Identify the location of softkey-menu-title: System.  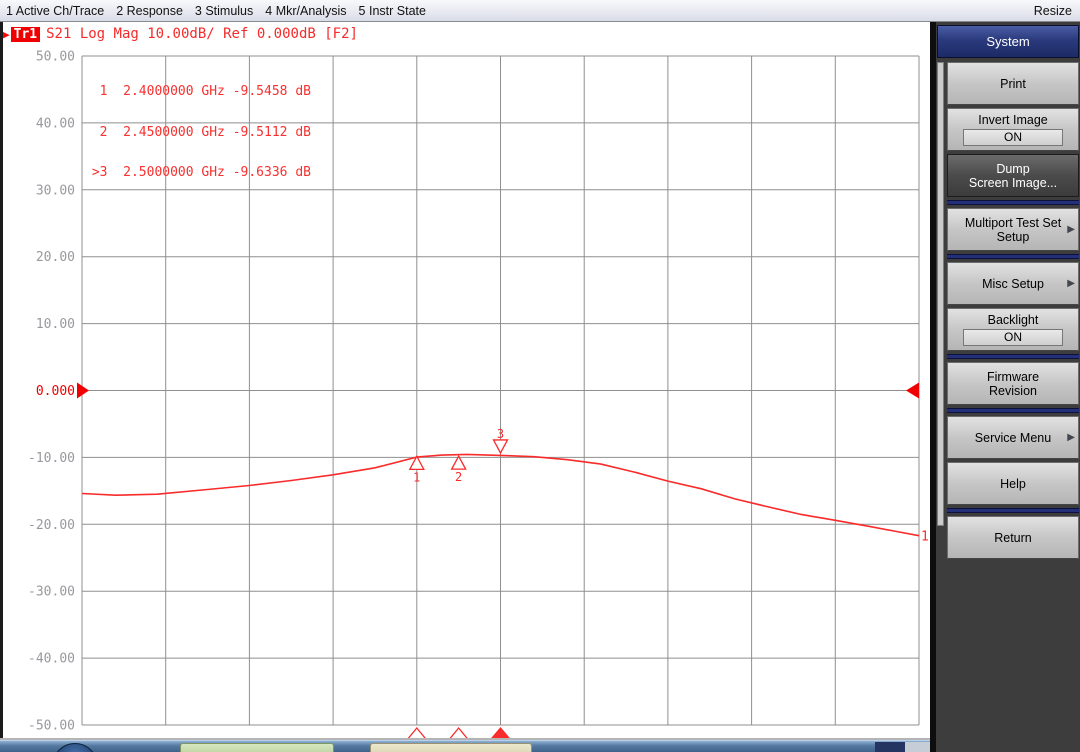
(1008, 41).